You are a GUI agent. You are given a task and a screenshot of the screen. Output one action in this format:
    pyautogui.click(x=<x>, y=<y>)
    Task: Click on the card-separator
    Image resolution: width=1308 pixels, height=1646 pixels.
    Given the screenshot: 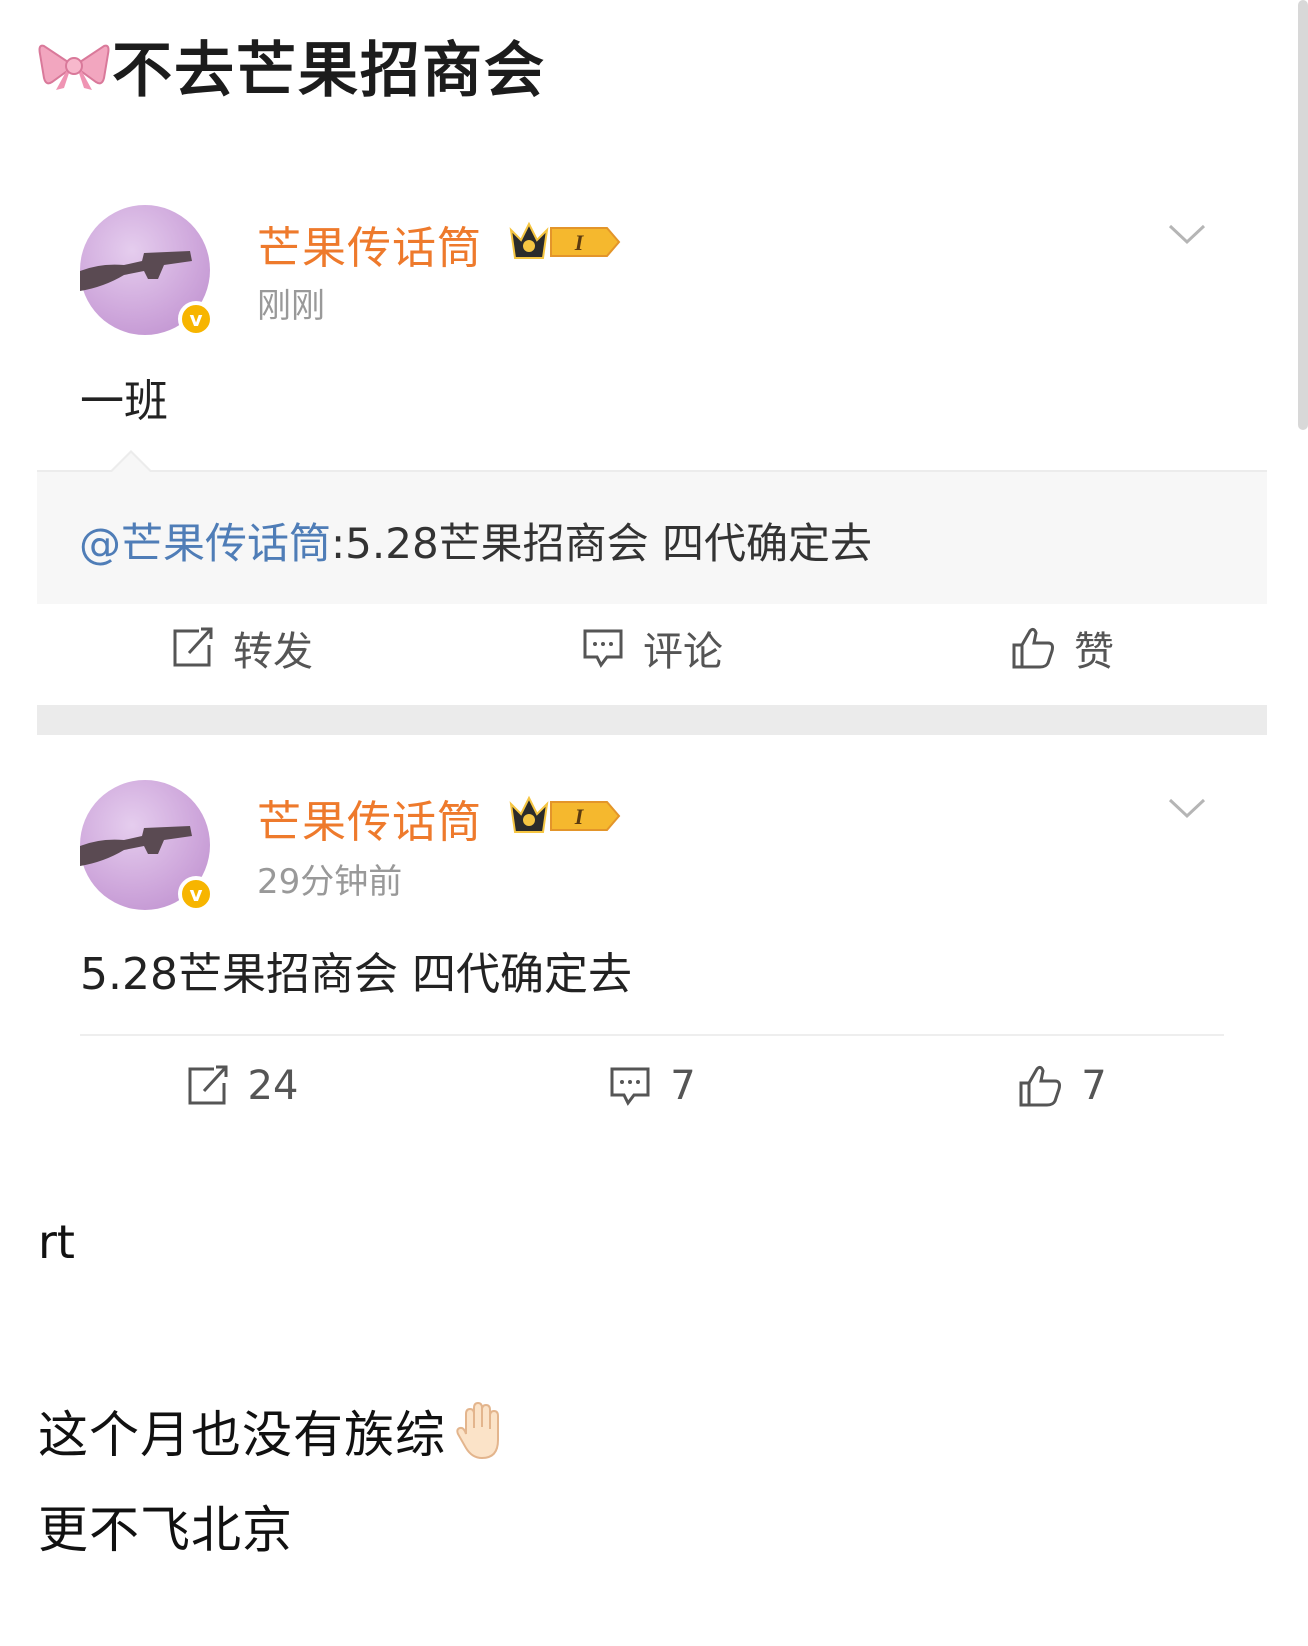 What is the action you would take?
    pyautogui.click(x=652, y=1035)
    